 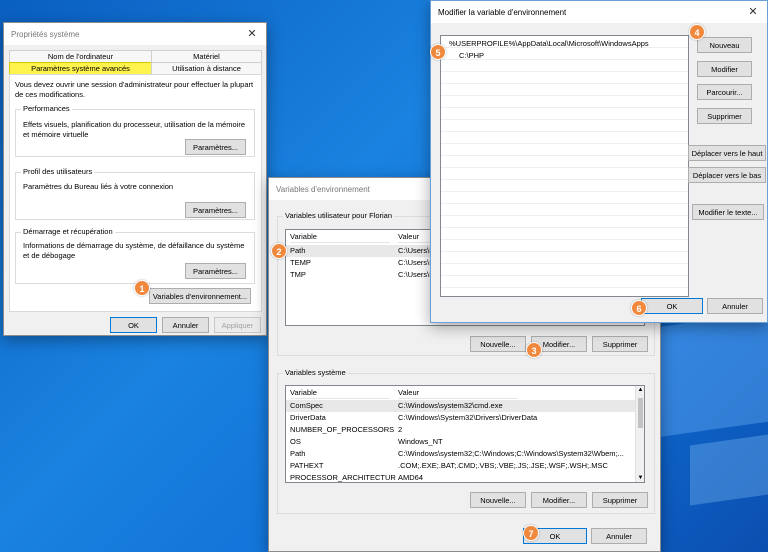 I want to click on window-title: Variables d'environnement, so click(x=323, y=189).